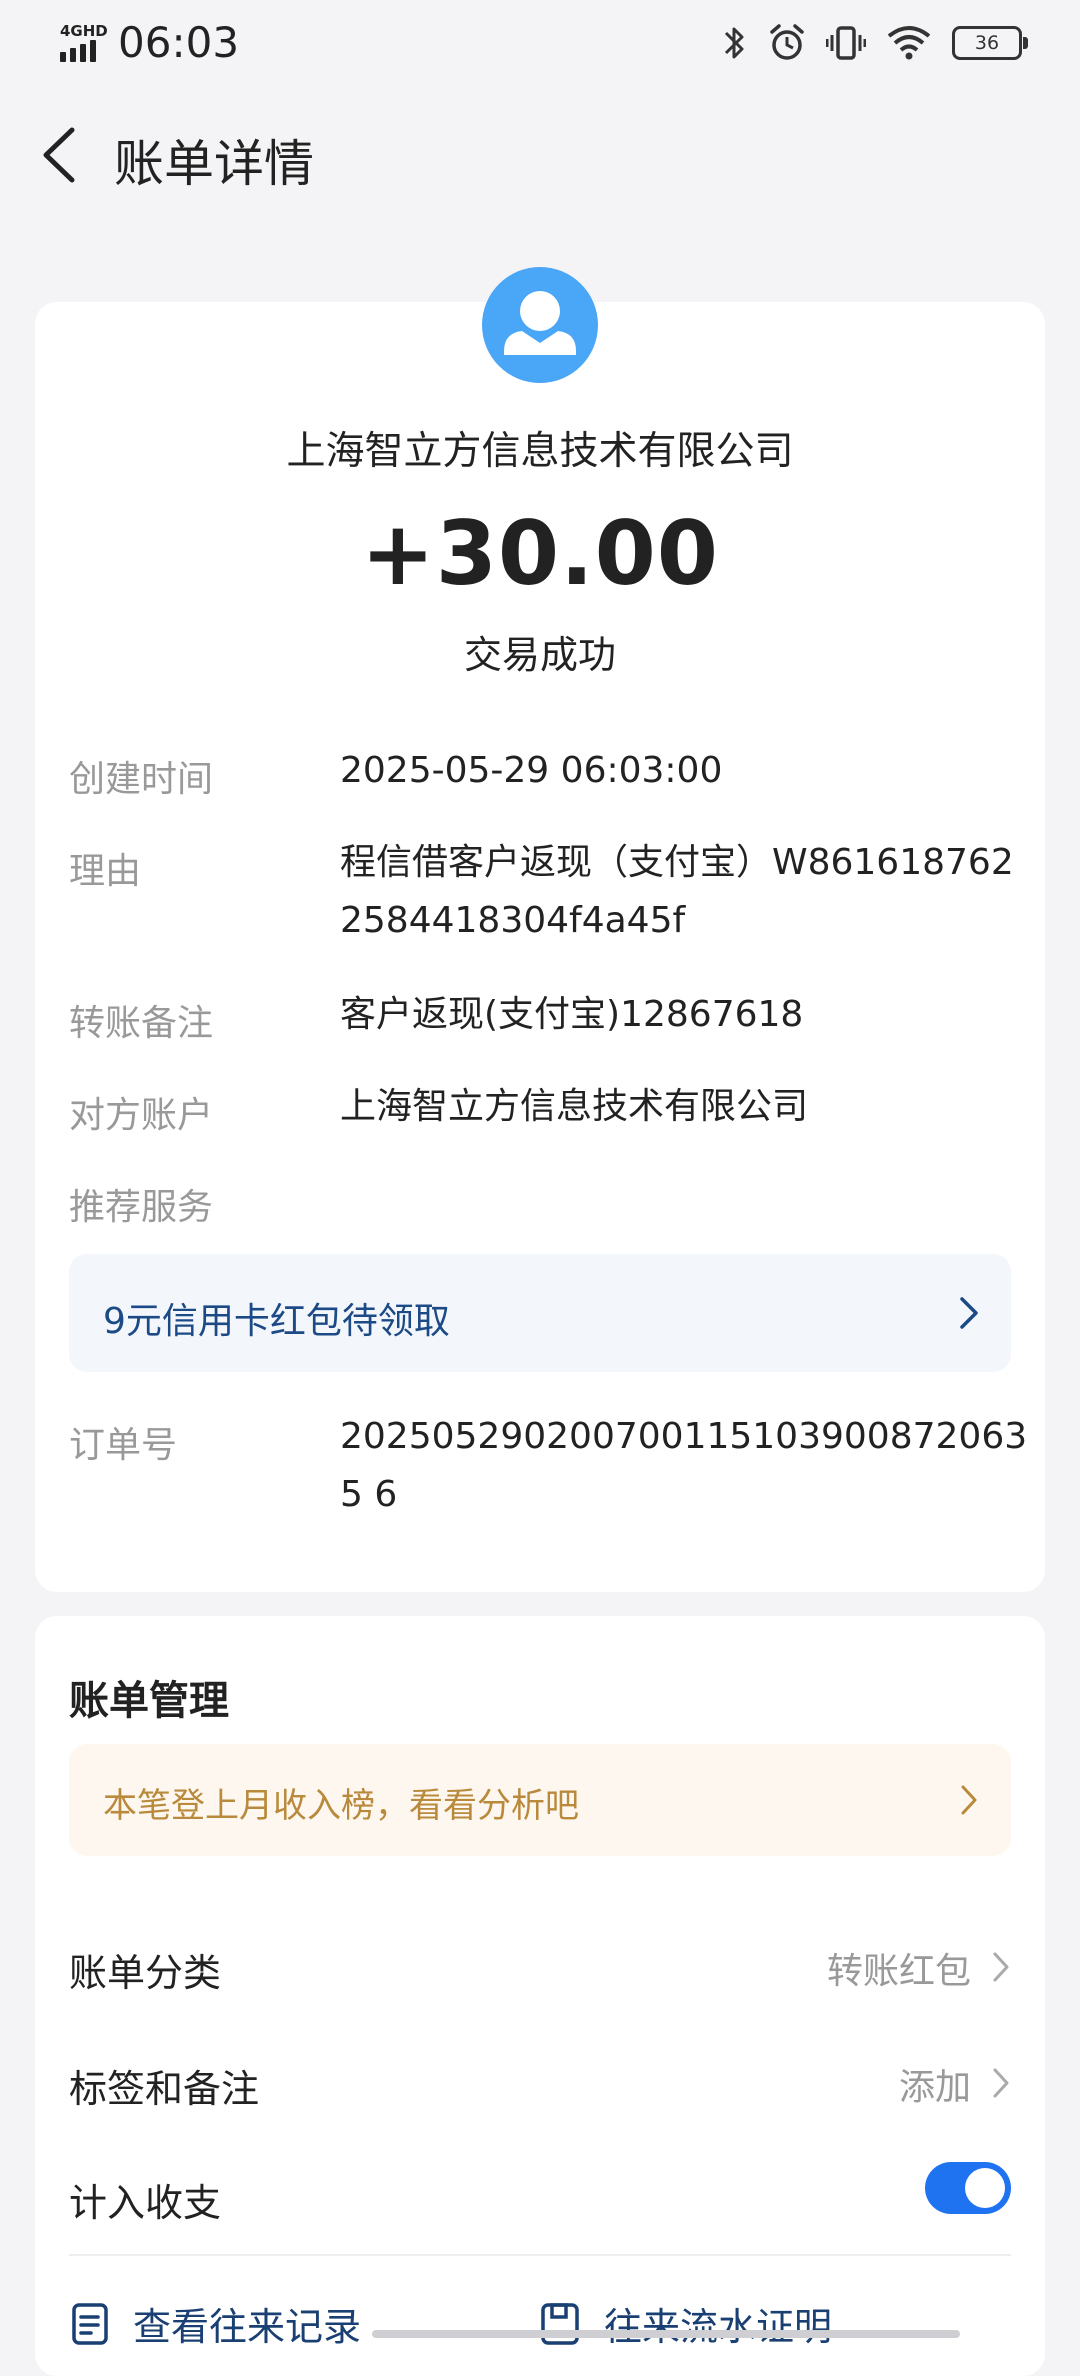 The height and width of the screenshot is (2376, 1080). What do you see at coordinates (677, 891) in the screenshot?
I see `reason-value: 程信借客户返现（支付宝）W8616187622584418304f4a45f` at bounding box center [677, 891].